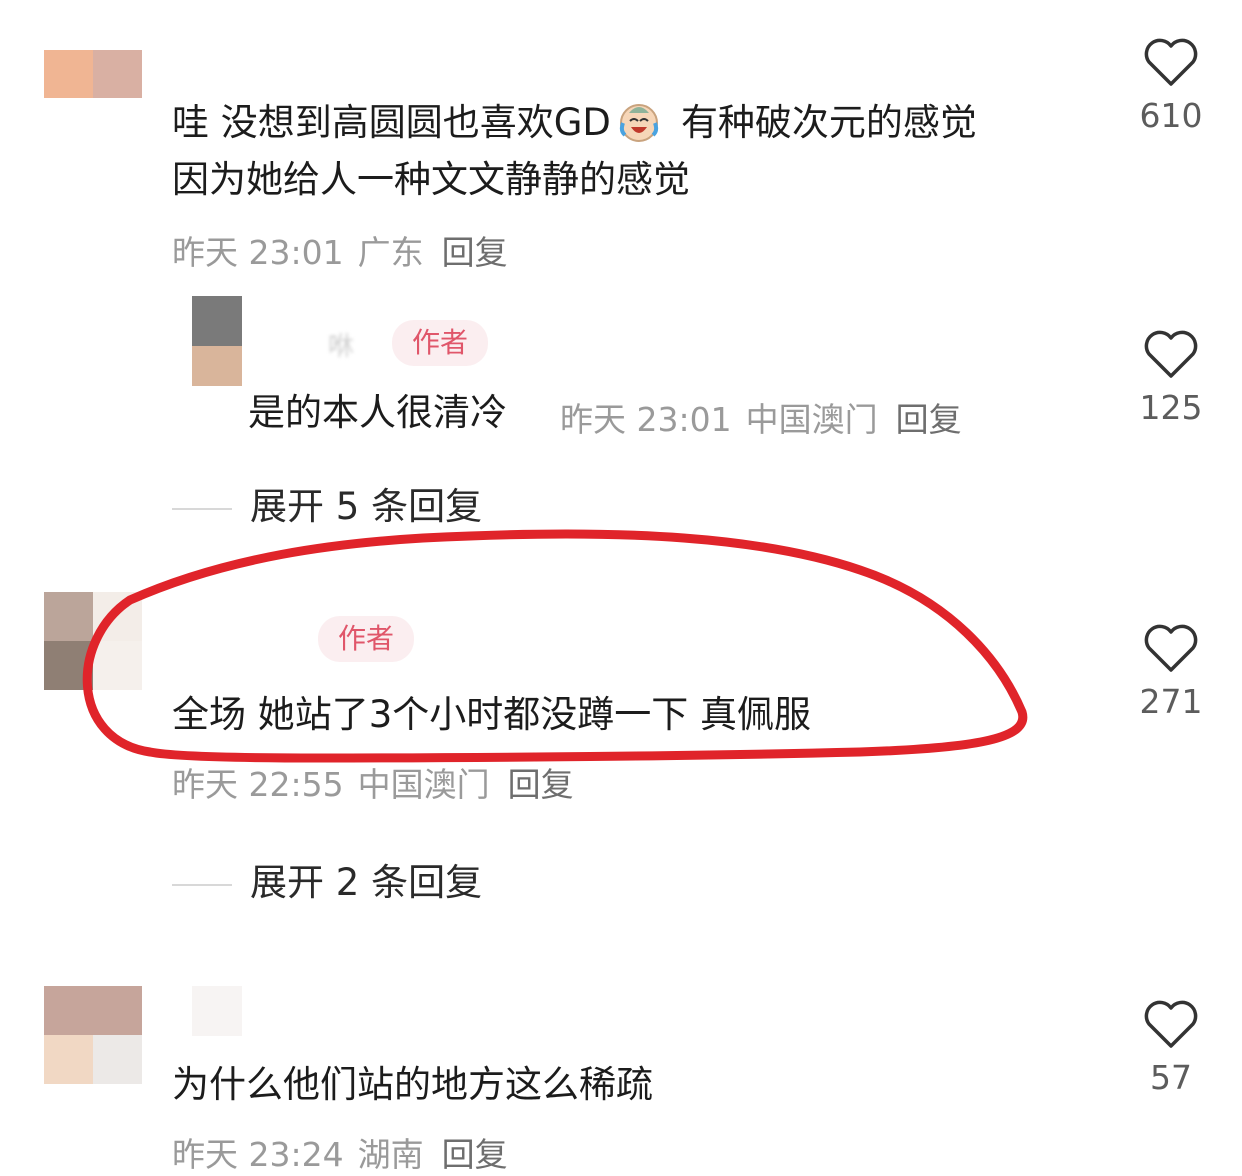 This screenshot has height=1176, width=1242. What do you see at coordinates (1171, 1077) in the screenshot?
I see `like-count: 57` at bounding box center [1171, 1077].